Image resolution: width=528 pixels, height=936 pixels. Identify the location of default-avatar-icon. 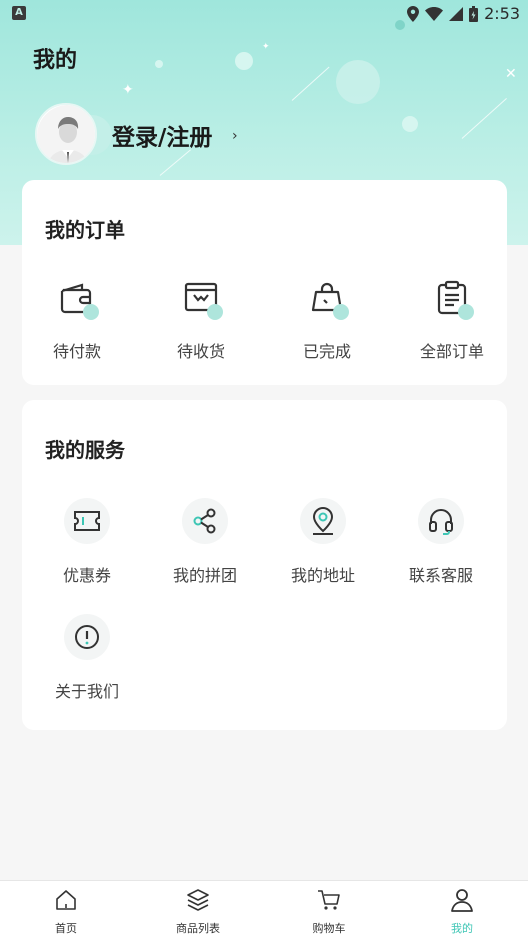
(66, 134).